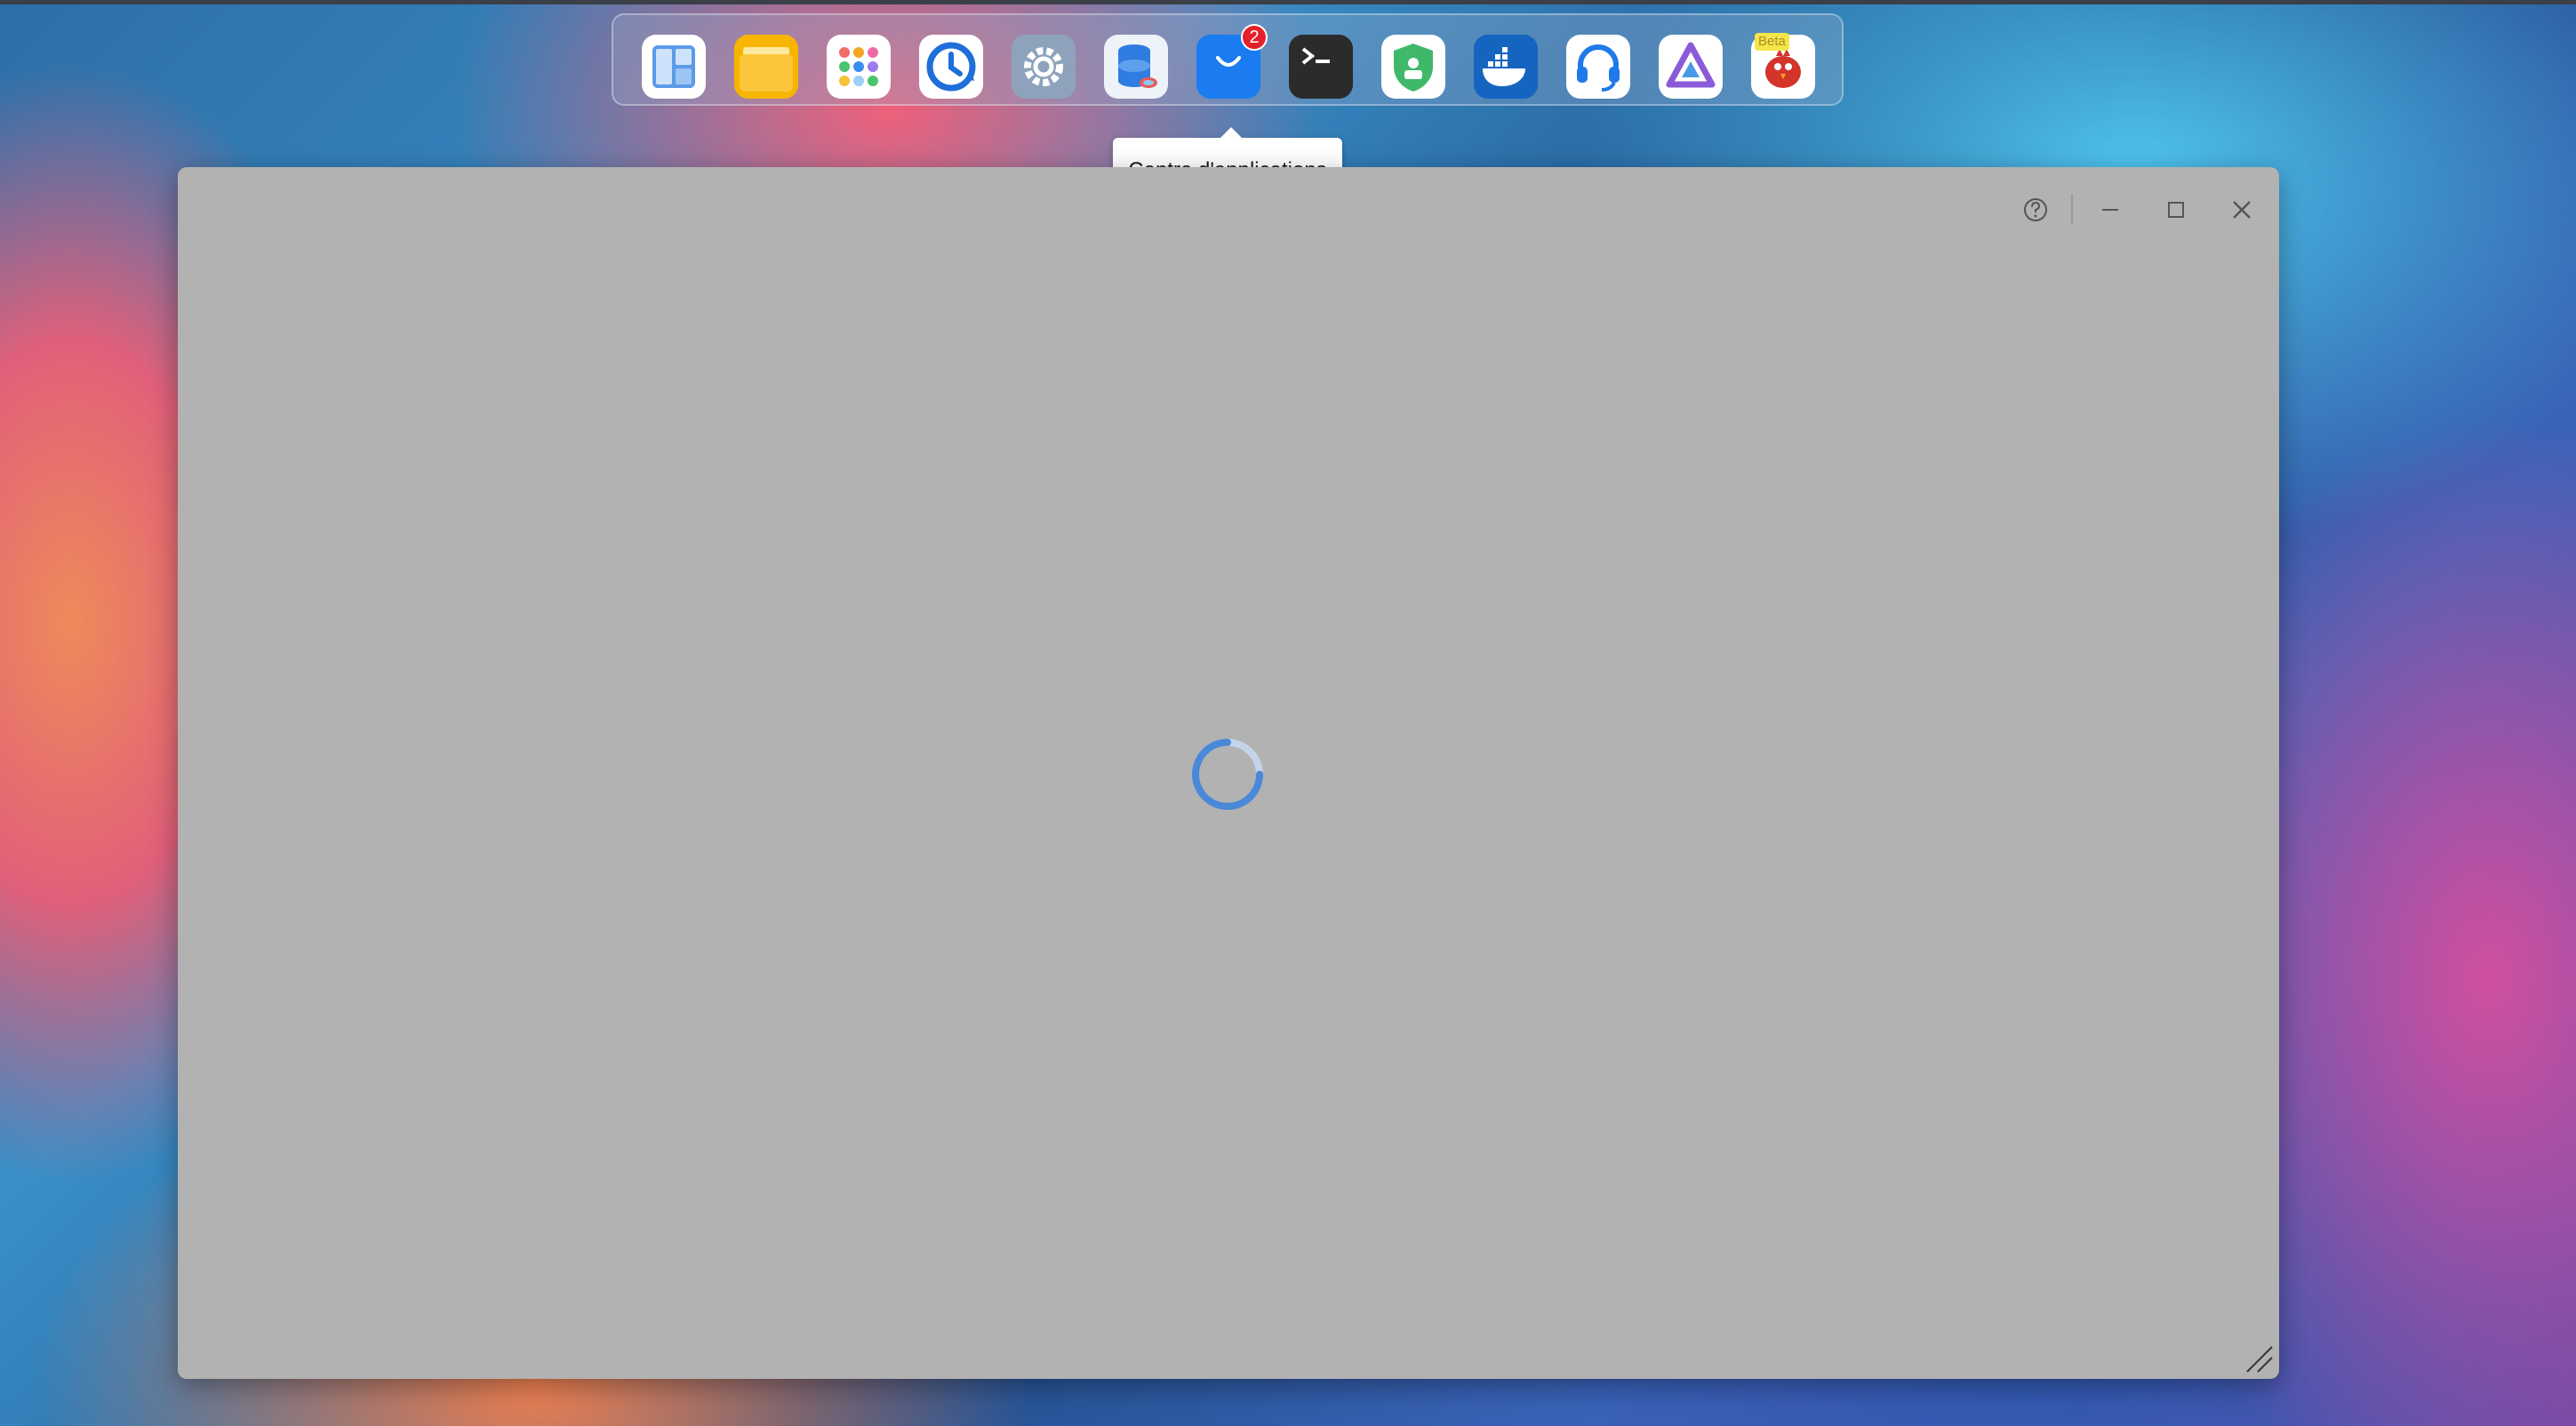 The image size is (2576, 1426). I want to click on maximize-icon, so click(2176, 210).